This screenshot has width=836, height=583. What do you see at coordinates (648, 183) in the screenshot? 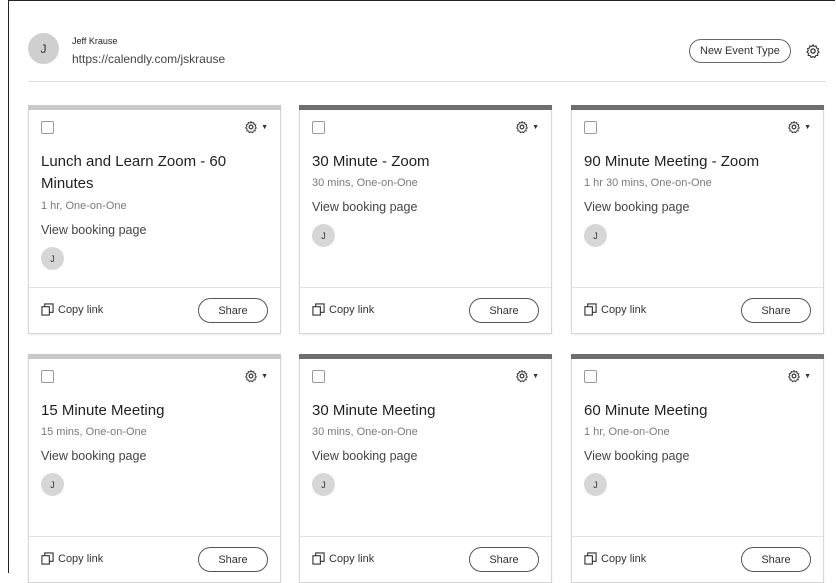
I see `event-meta: 1 hr 30 mins, One-on-One` at bounding box center [648, 183].